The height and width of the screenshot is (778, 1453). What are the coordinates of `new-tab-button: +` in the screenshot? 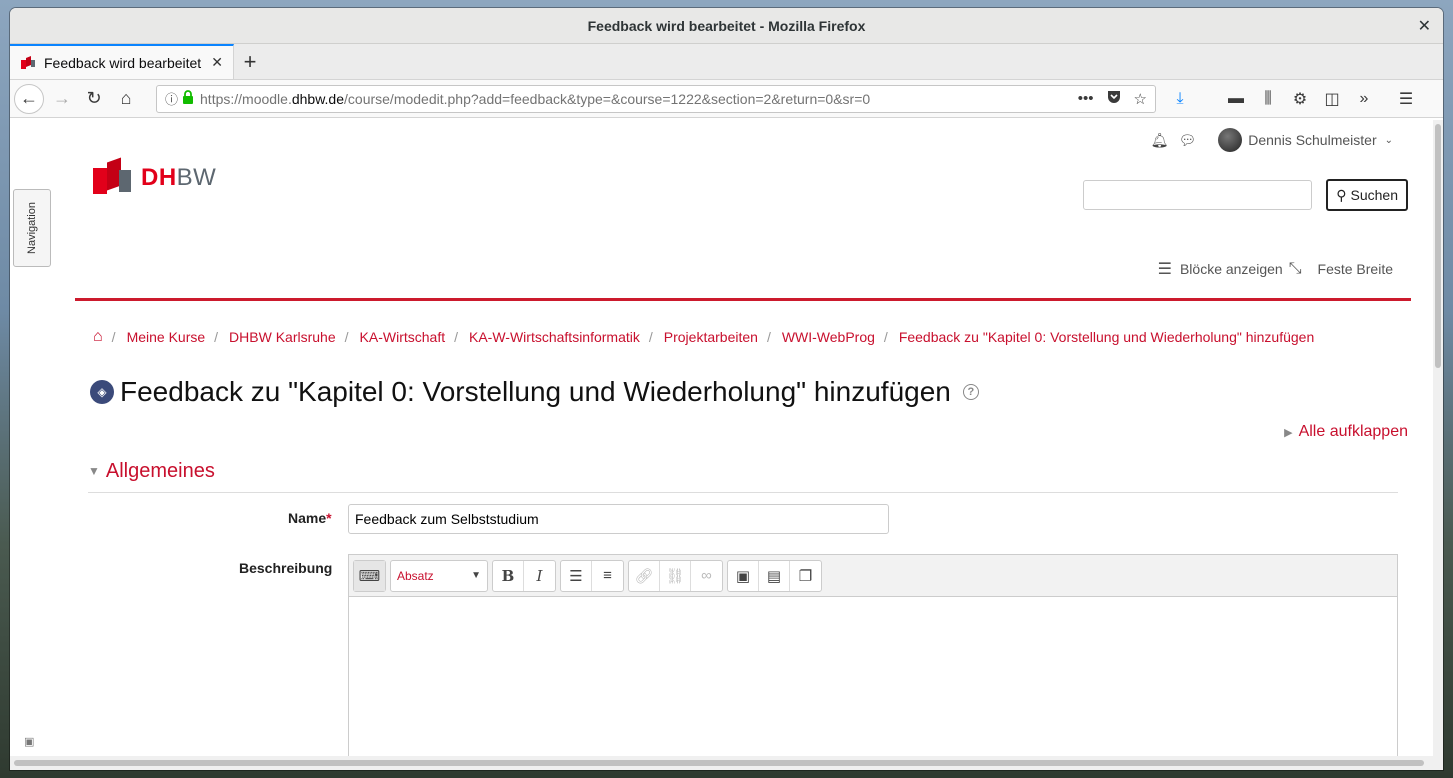 It's located at (250, 61).